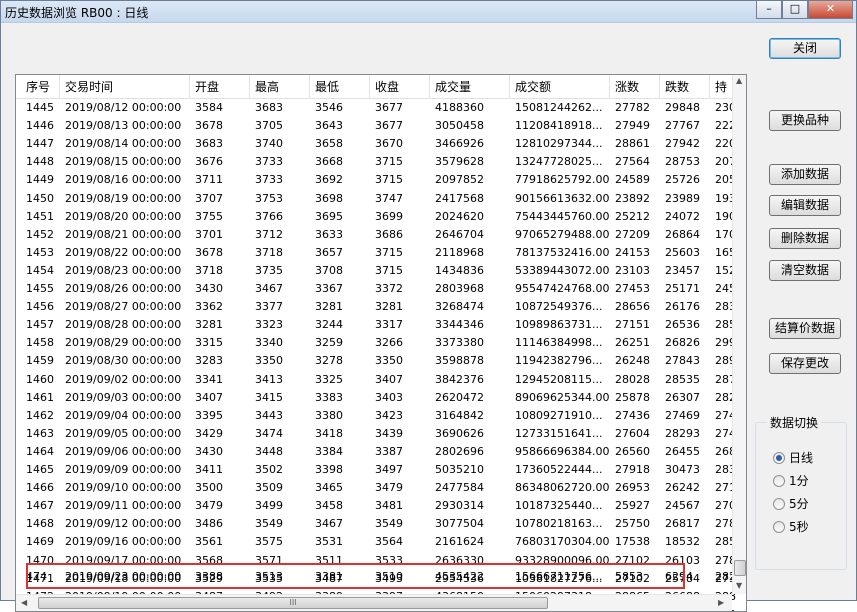 The height and width of the screenshot is (612, 857). I want to click on radio-unselected-icon, so click(779, 504).